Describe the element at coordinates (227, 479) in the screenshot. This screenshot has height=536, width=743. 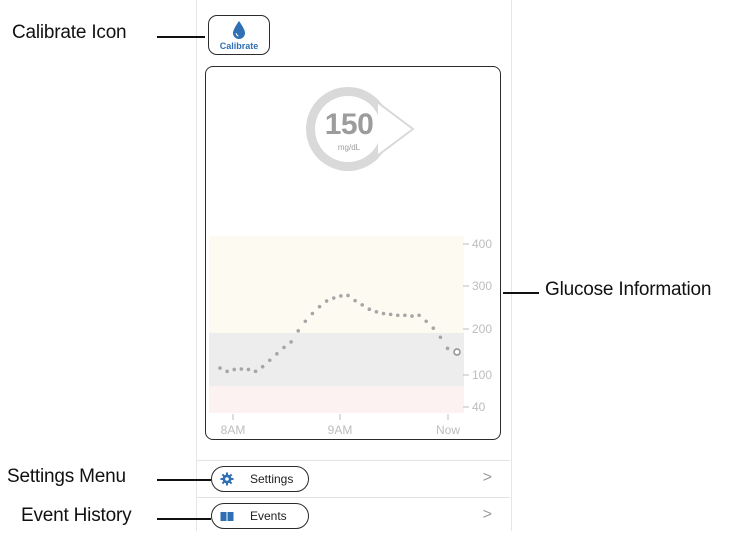
I see `gear-icon` at that location.